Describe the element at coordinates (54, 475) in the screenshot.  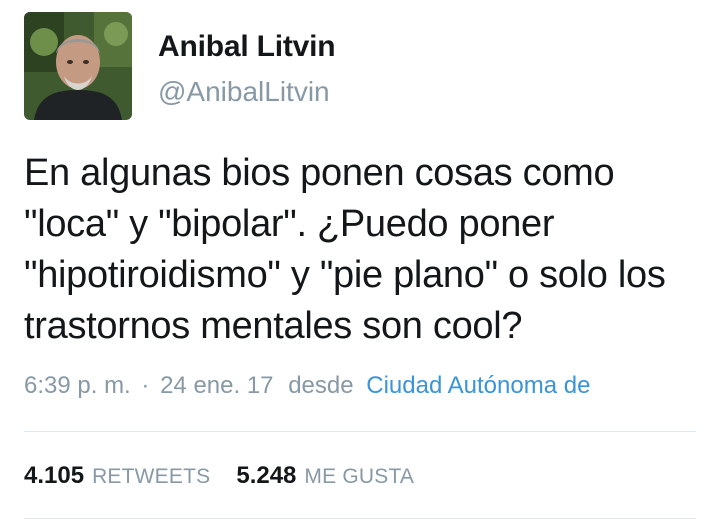
I see `retweets-count: 4.105` at that location.